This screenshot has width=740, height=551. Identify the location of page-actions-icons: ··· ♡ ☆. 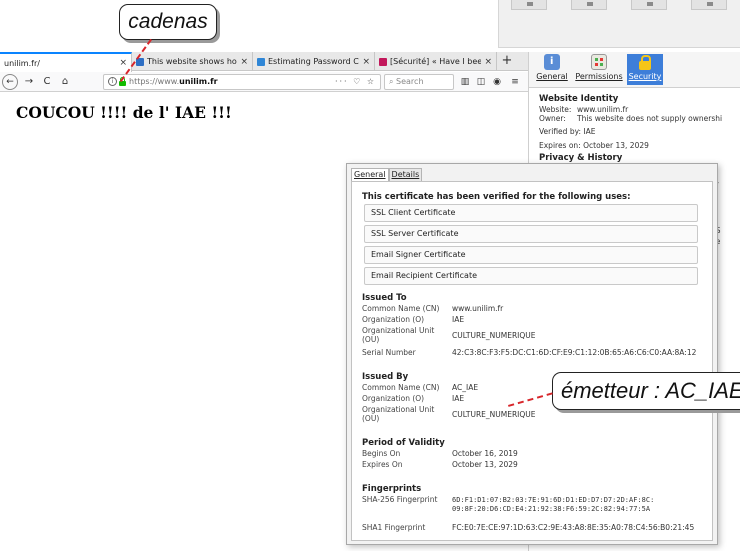
(355, 82).